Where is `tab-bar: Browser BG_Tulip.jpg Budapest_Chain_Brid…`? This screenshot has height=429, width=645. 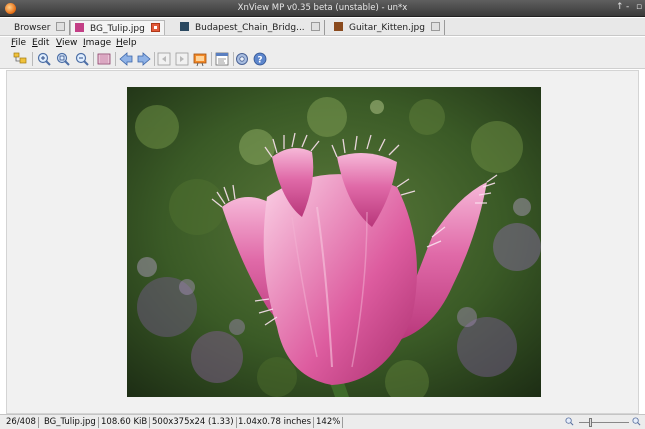 tab-bar: Browser BG_Tulip.jpg Budapest_Chain_Brid… is located at coordinates (322, 27).